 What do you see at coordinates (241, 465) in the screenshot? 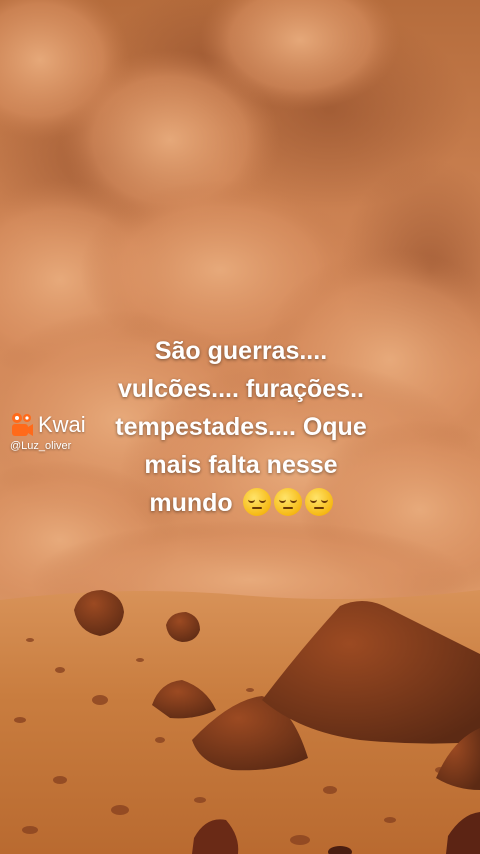
I see `caption-line-4: mais falta nesse` at bounding box center [241, 465].